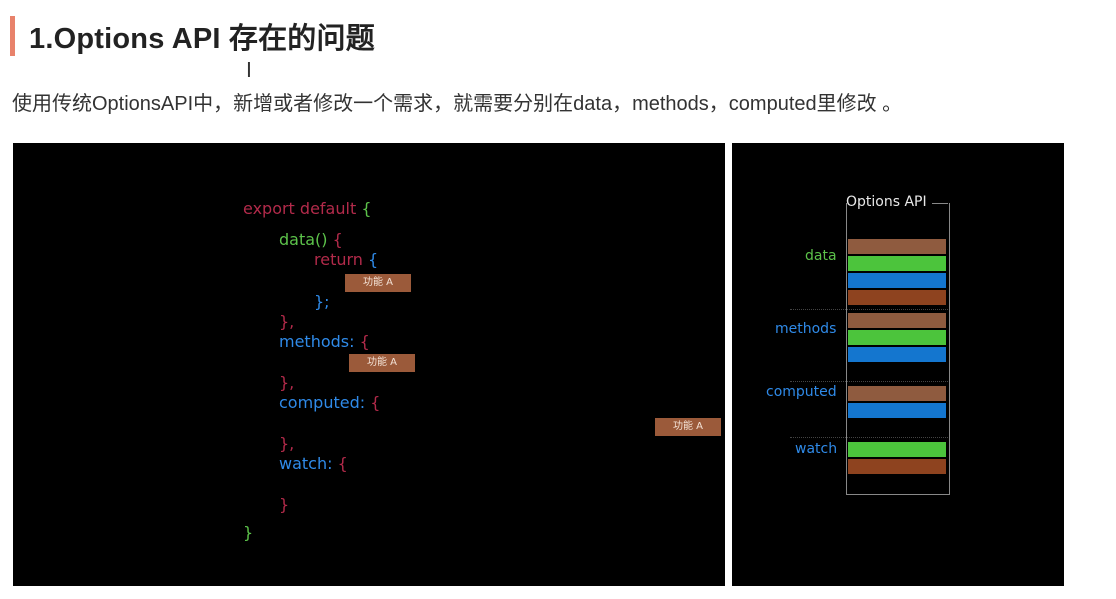 This screenshot has width=1116, height=599. What do you see at coordinates (249, 70) in the screenshot?
I see `text-cursor-icon: I` at bounding box center [249, 70].